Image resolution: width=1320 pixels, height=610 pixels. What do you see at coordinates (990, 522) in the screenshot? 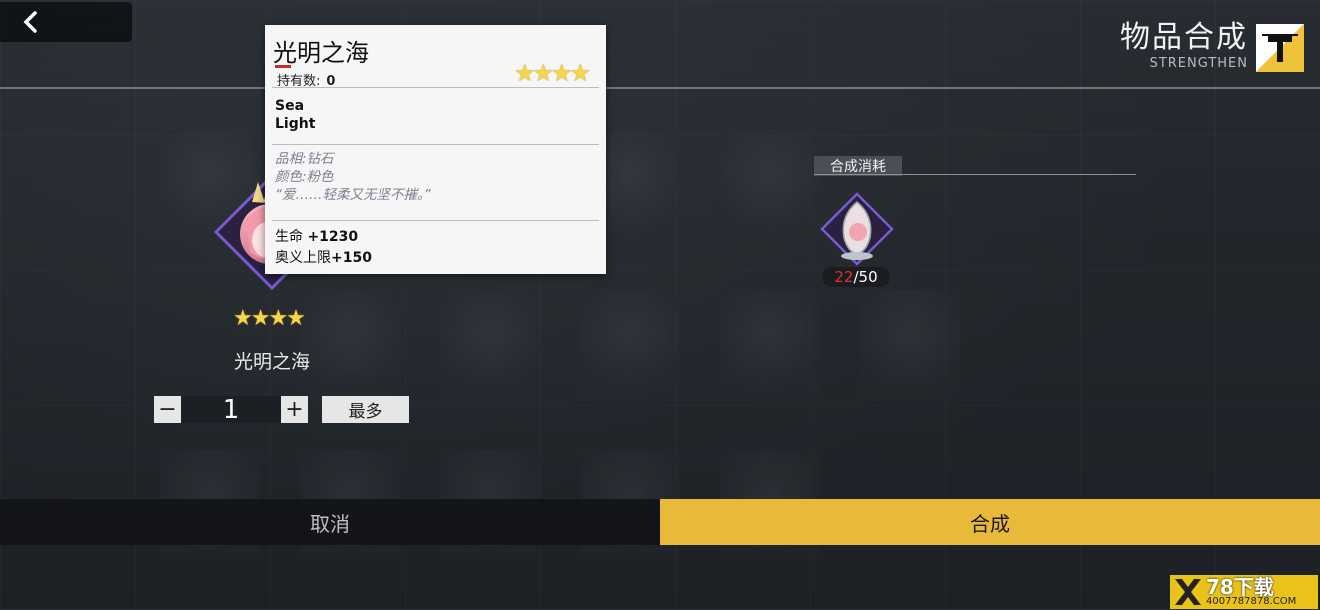
I see `craft-button: 合成` at bounding box center [990, 522].